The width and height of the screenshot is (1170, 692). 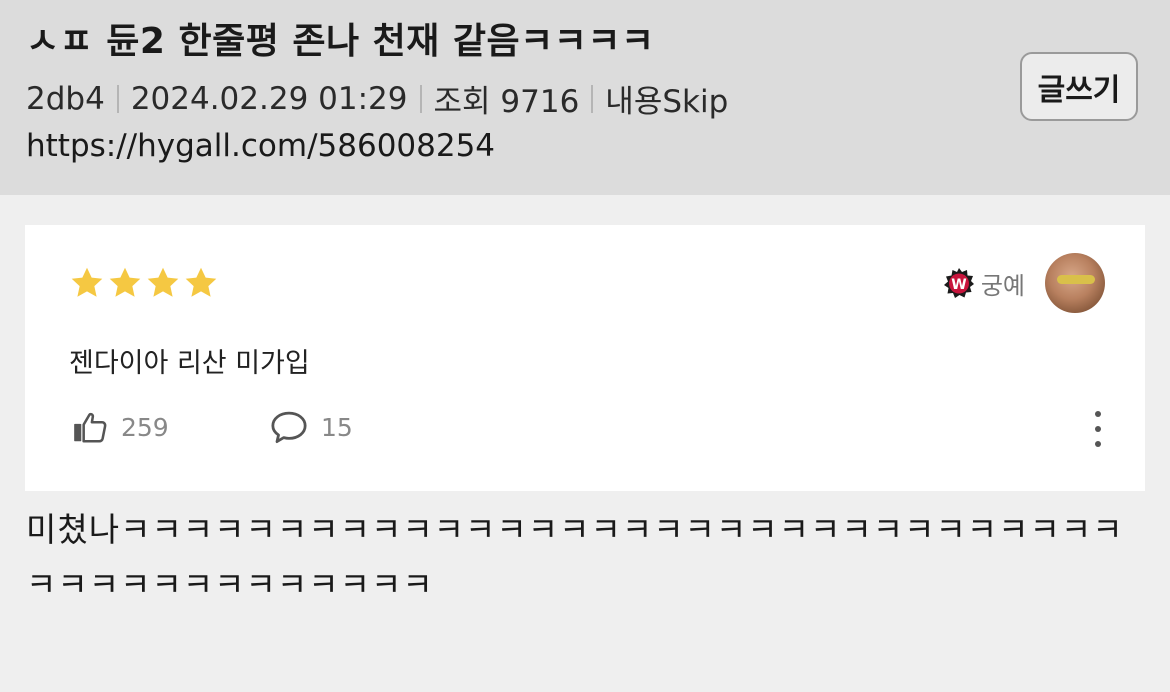 What do you see at coordinates (340, 41) in the screenshot?
I see `post-title: ㅅㅍ 듄2 한줄평 존나 천재 같음ㅋㅋㅋㅋ` at bounding box center [340, 41].